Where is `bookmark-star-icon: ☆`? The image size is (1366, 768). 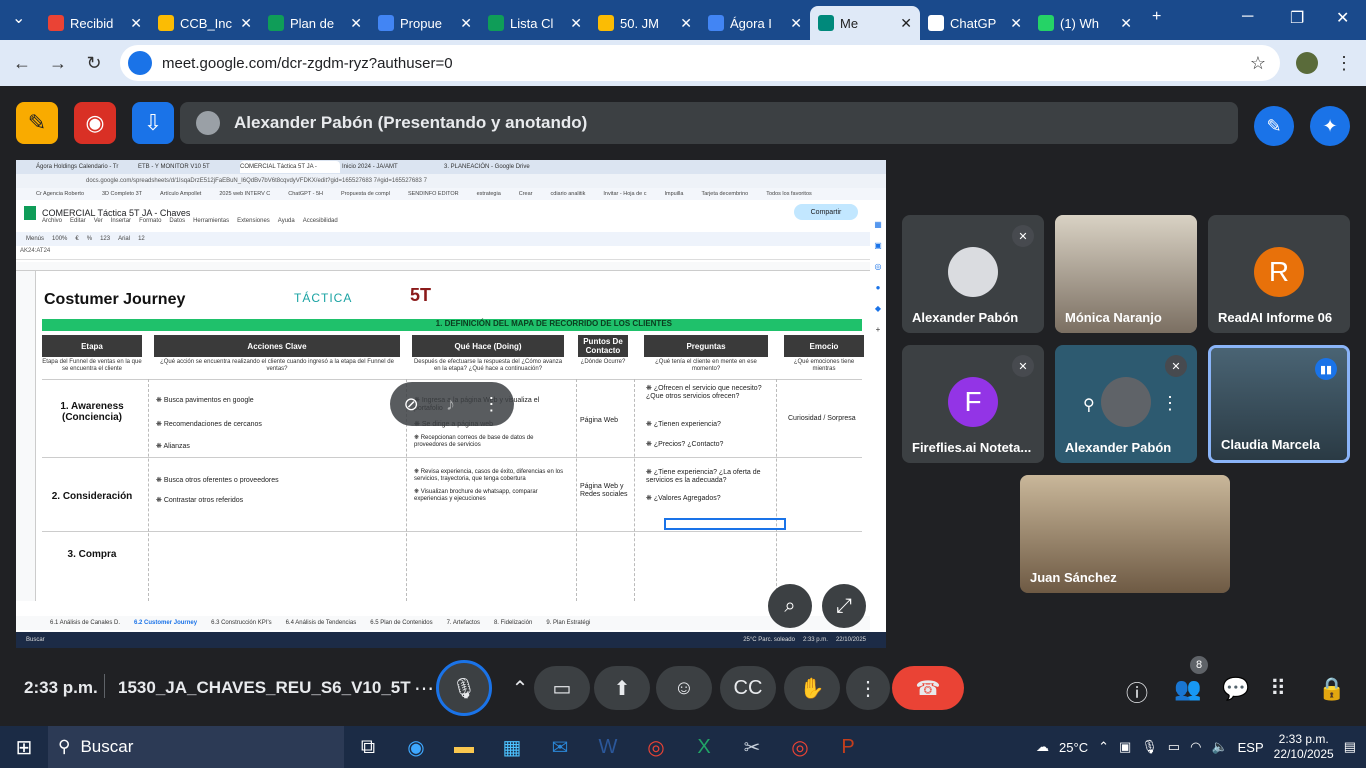 bookmark-star-icon: ☆ is located at coordinates (1258, 63).